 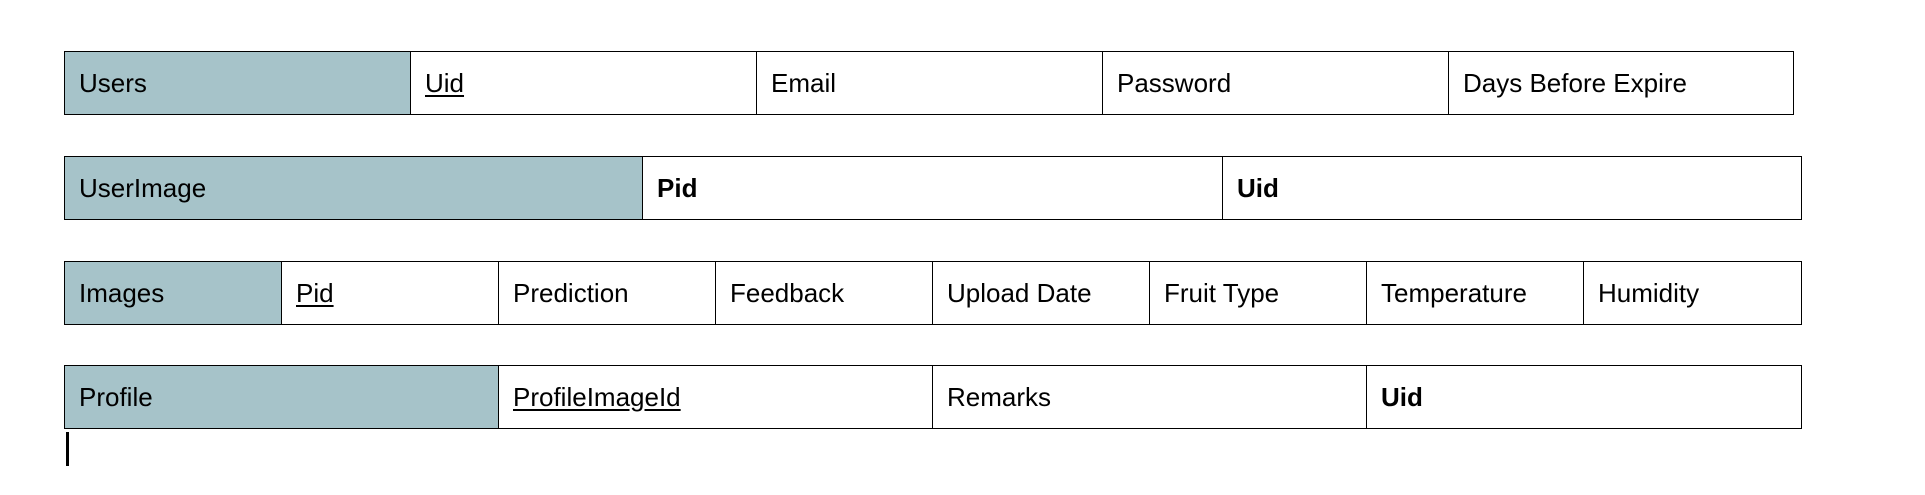 I want to click on field-cell: Fruit Type, so click(x=1257, y=293).